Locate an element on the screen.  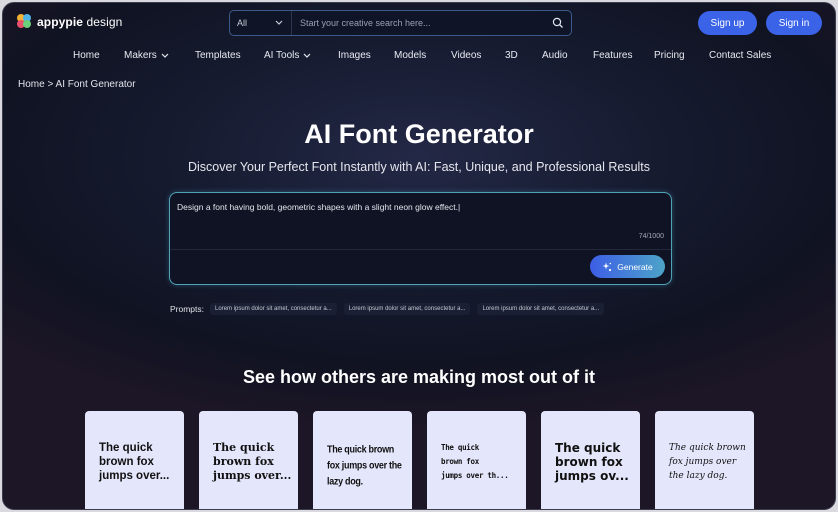
sparkle-icon is located at coordinates (607, 266).